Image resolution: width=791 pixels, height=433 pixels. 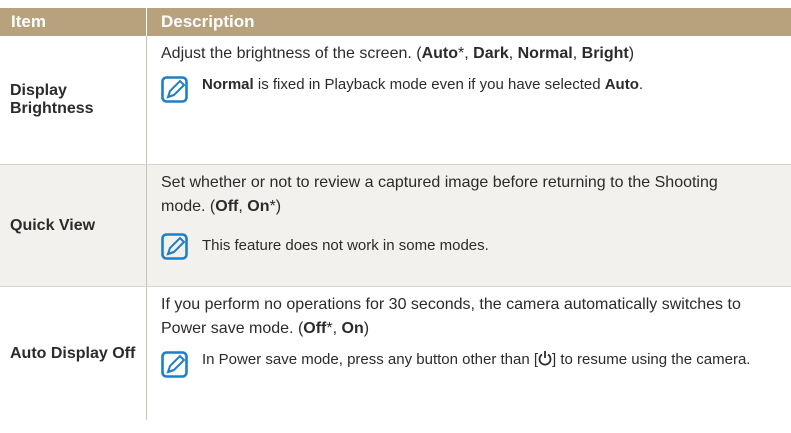 I want to click on note-bold: Auto, so click(x=621, y=84).